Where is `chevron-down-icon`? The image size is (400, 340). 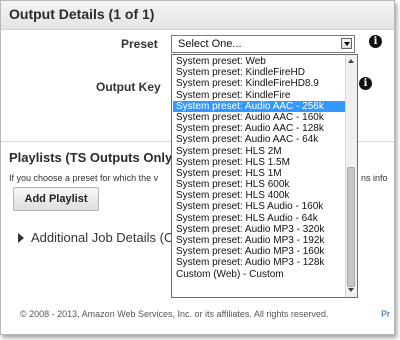
chevron-down-icon is located at coordinates (346, 43).